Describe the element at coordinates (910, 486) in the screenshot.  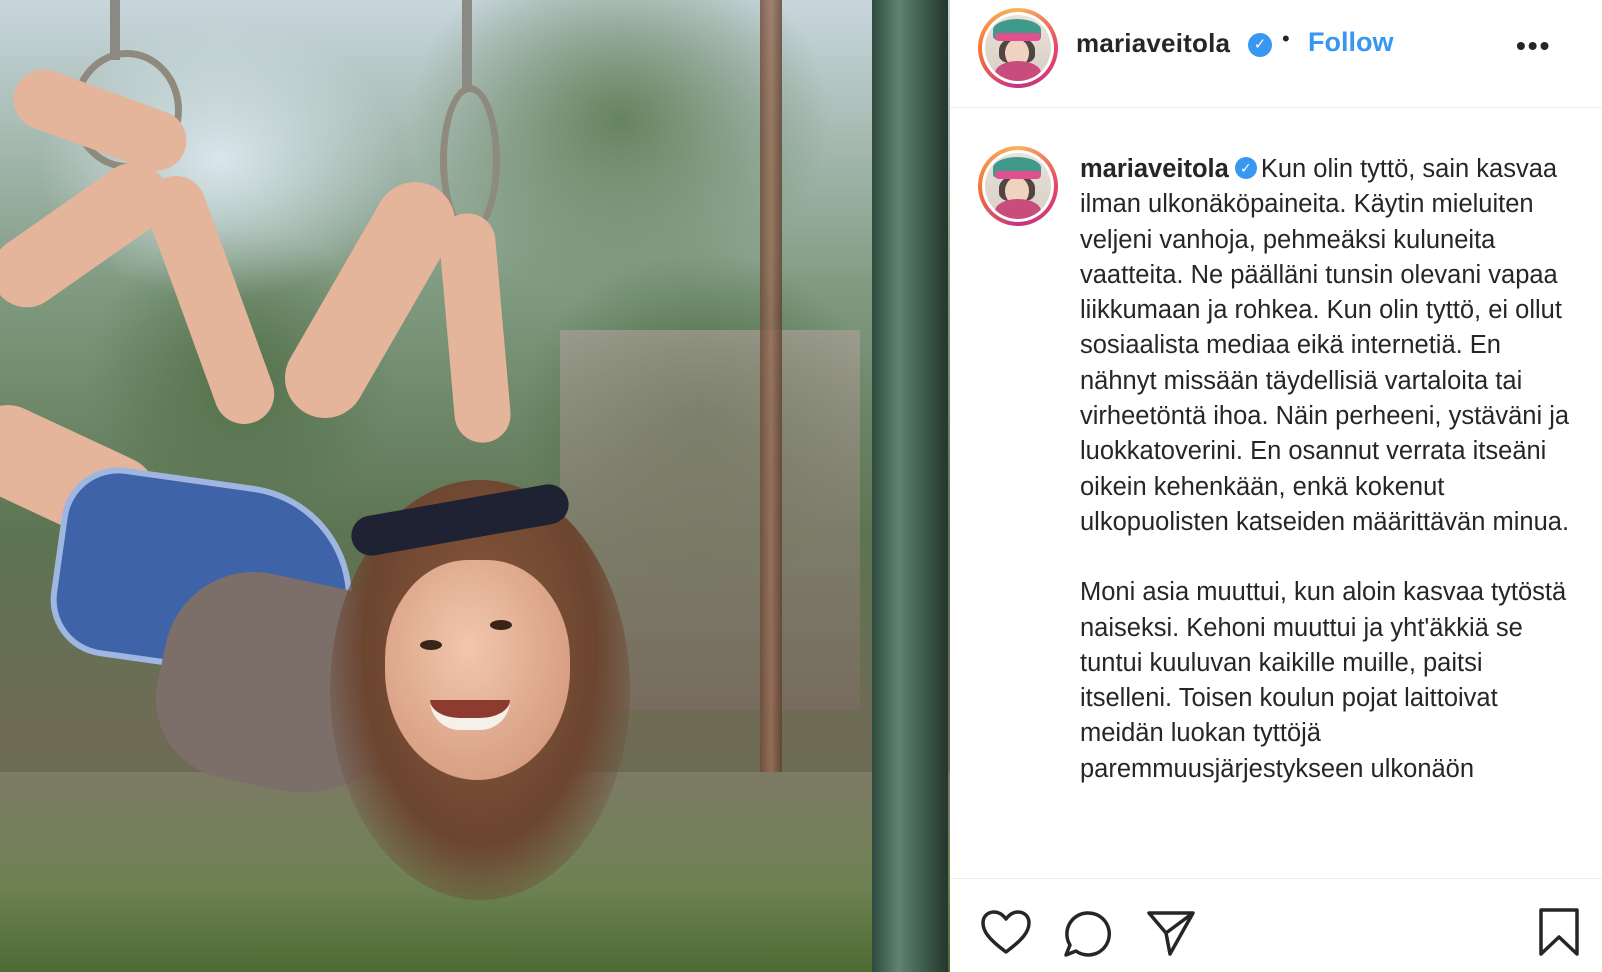
I see `photo-pole` at that location.